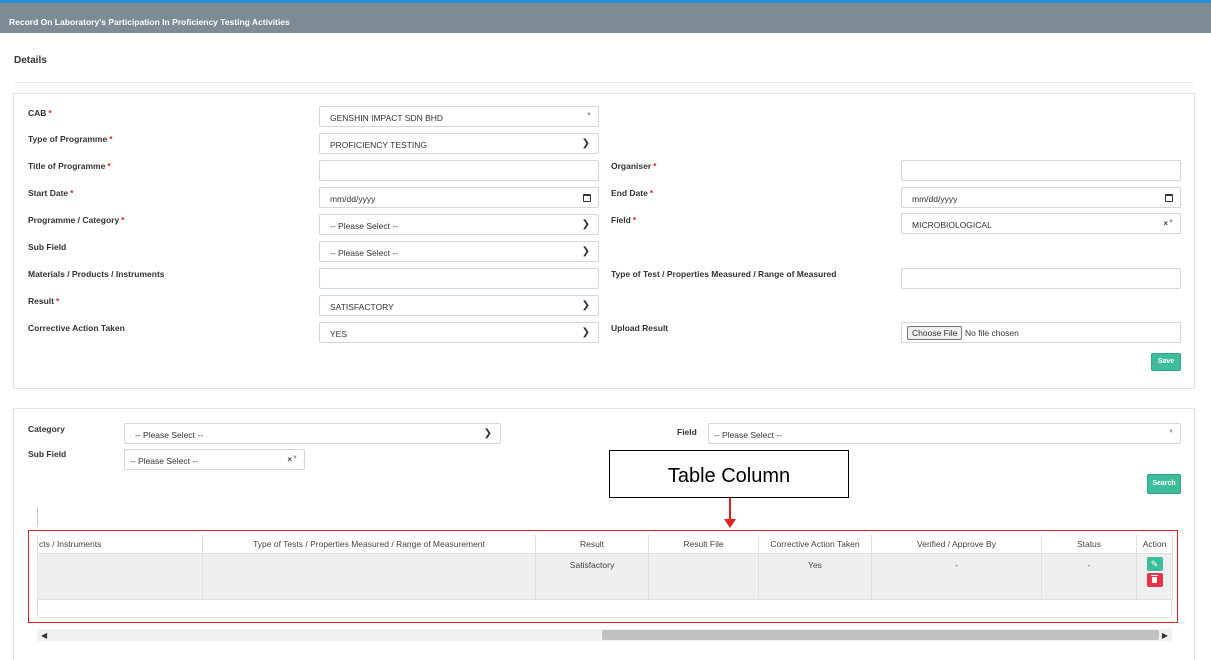  What do you see at coordinates (47, 247) in the screenshot?
I see `sub-field-label: Sub Field` at bounding box center [47, 247].